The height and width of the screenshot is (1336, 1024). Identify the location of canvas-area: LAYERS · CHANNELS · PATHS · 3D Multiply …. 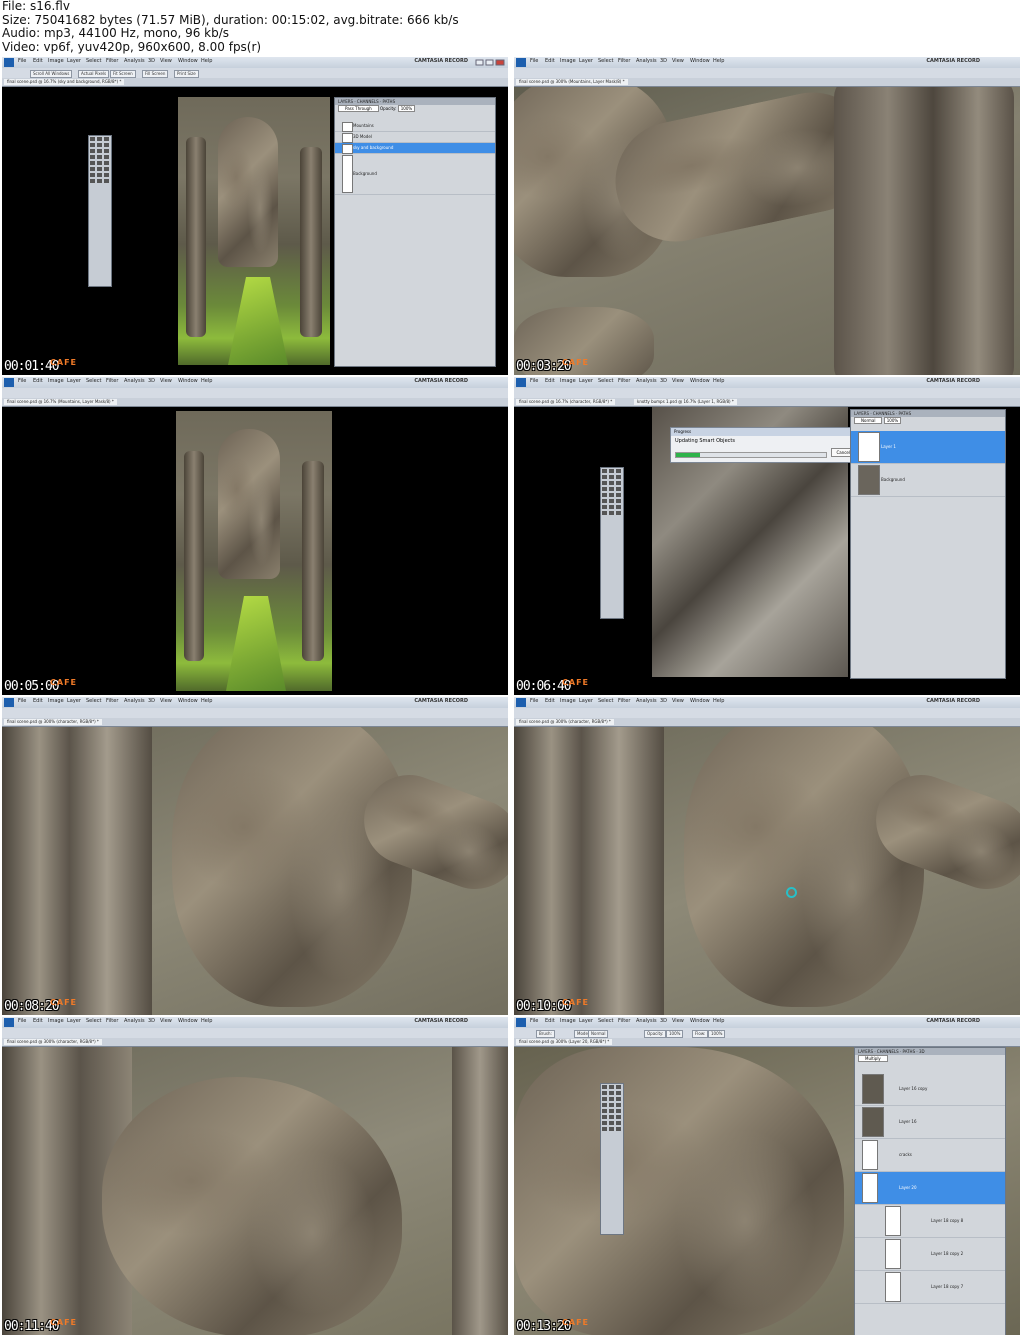
(767, 1191).